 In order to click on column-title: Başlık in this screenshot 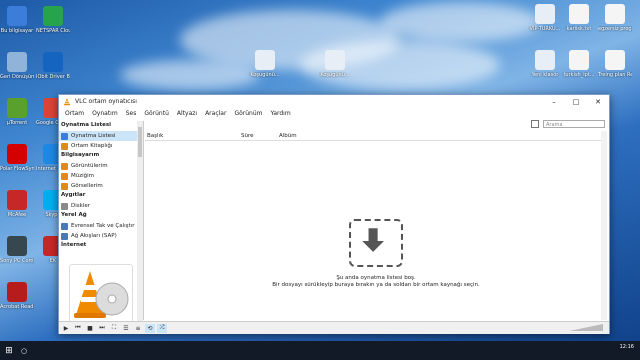, I will do `click(155, 136)`.